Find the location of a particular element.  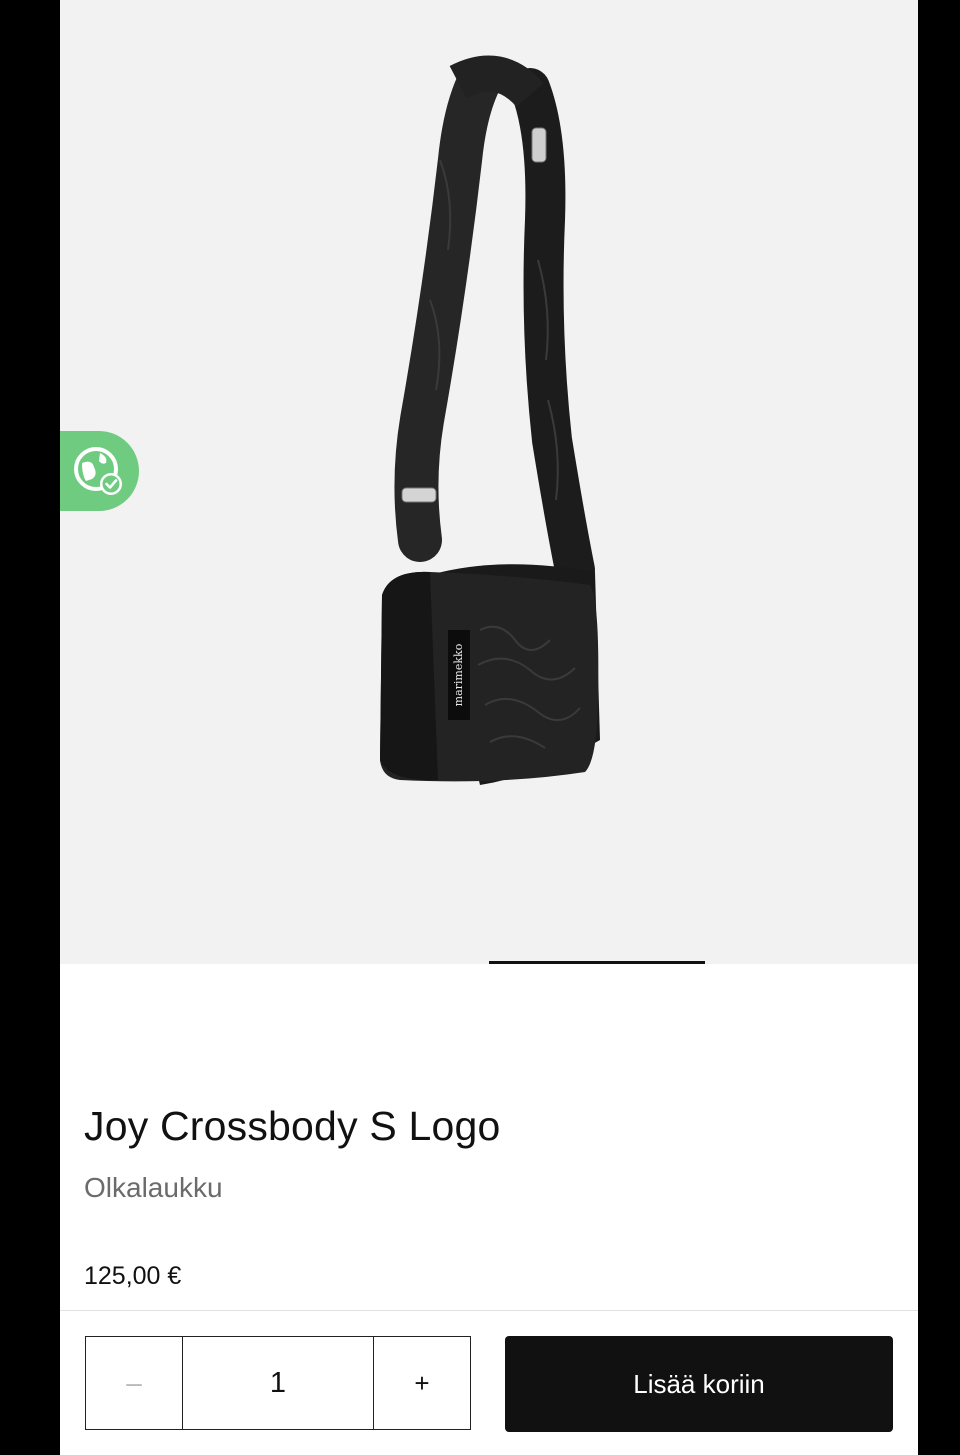

product-title: Joy Crossbody S Logo is located at coordinates (292, 1126).